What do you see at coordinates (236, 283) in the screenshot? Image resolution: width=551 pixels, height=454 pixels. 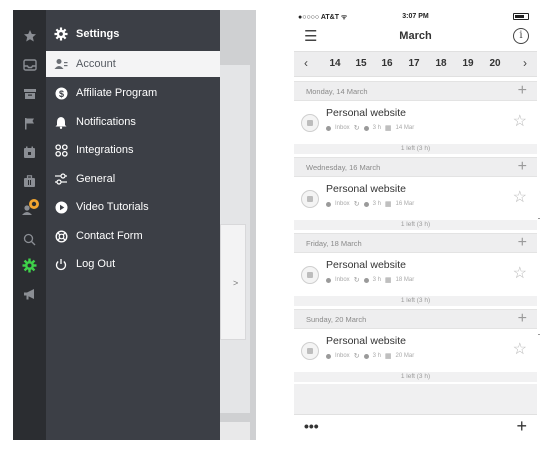 I see `background-text: >` at bounding box center [236, 283].